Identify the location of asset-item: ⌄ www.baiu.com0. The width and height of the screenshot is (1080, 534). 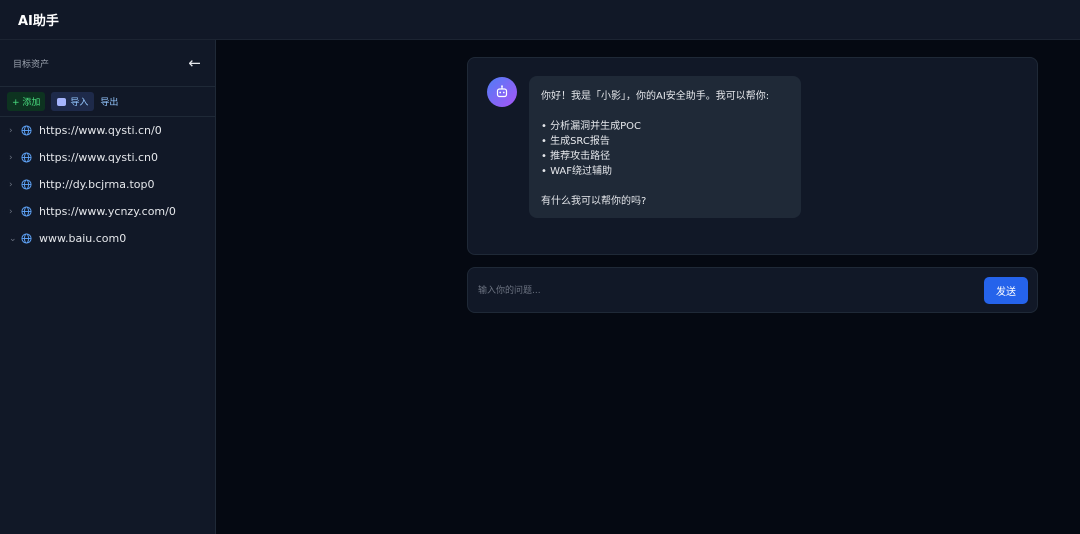
(107, 238).